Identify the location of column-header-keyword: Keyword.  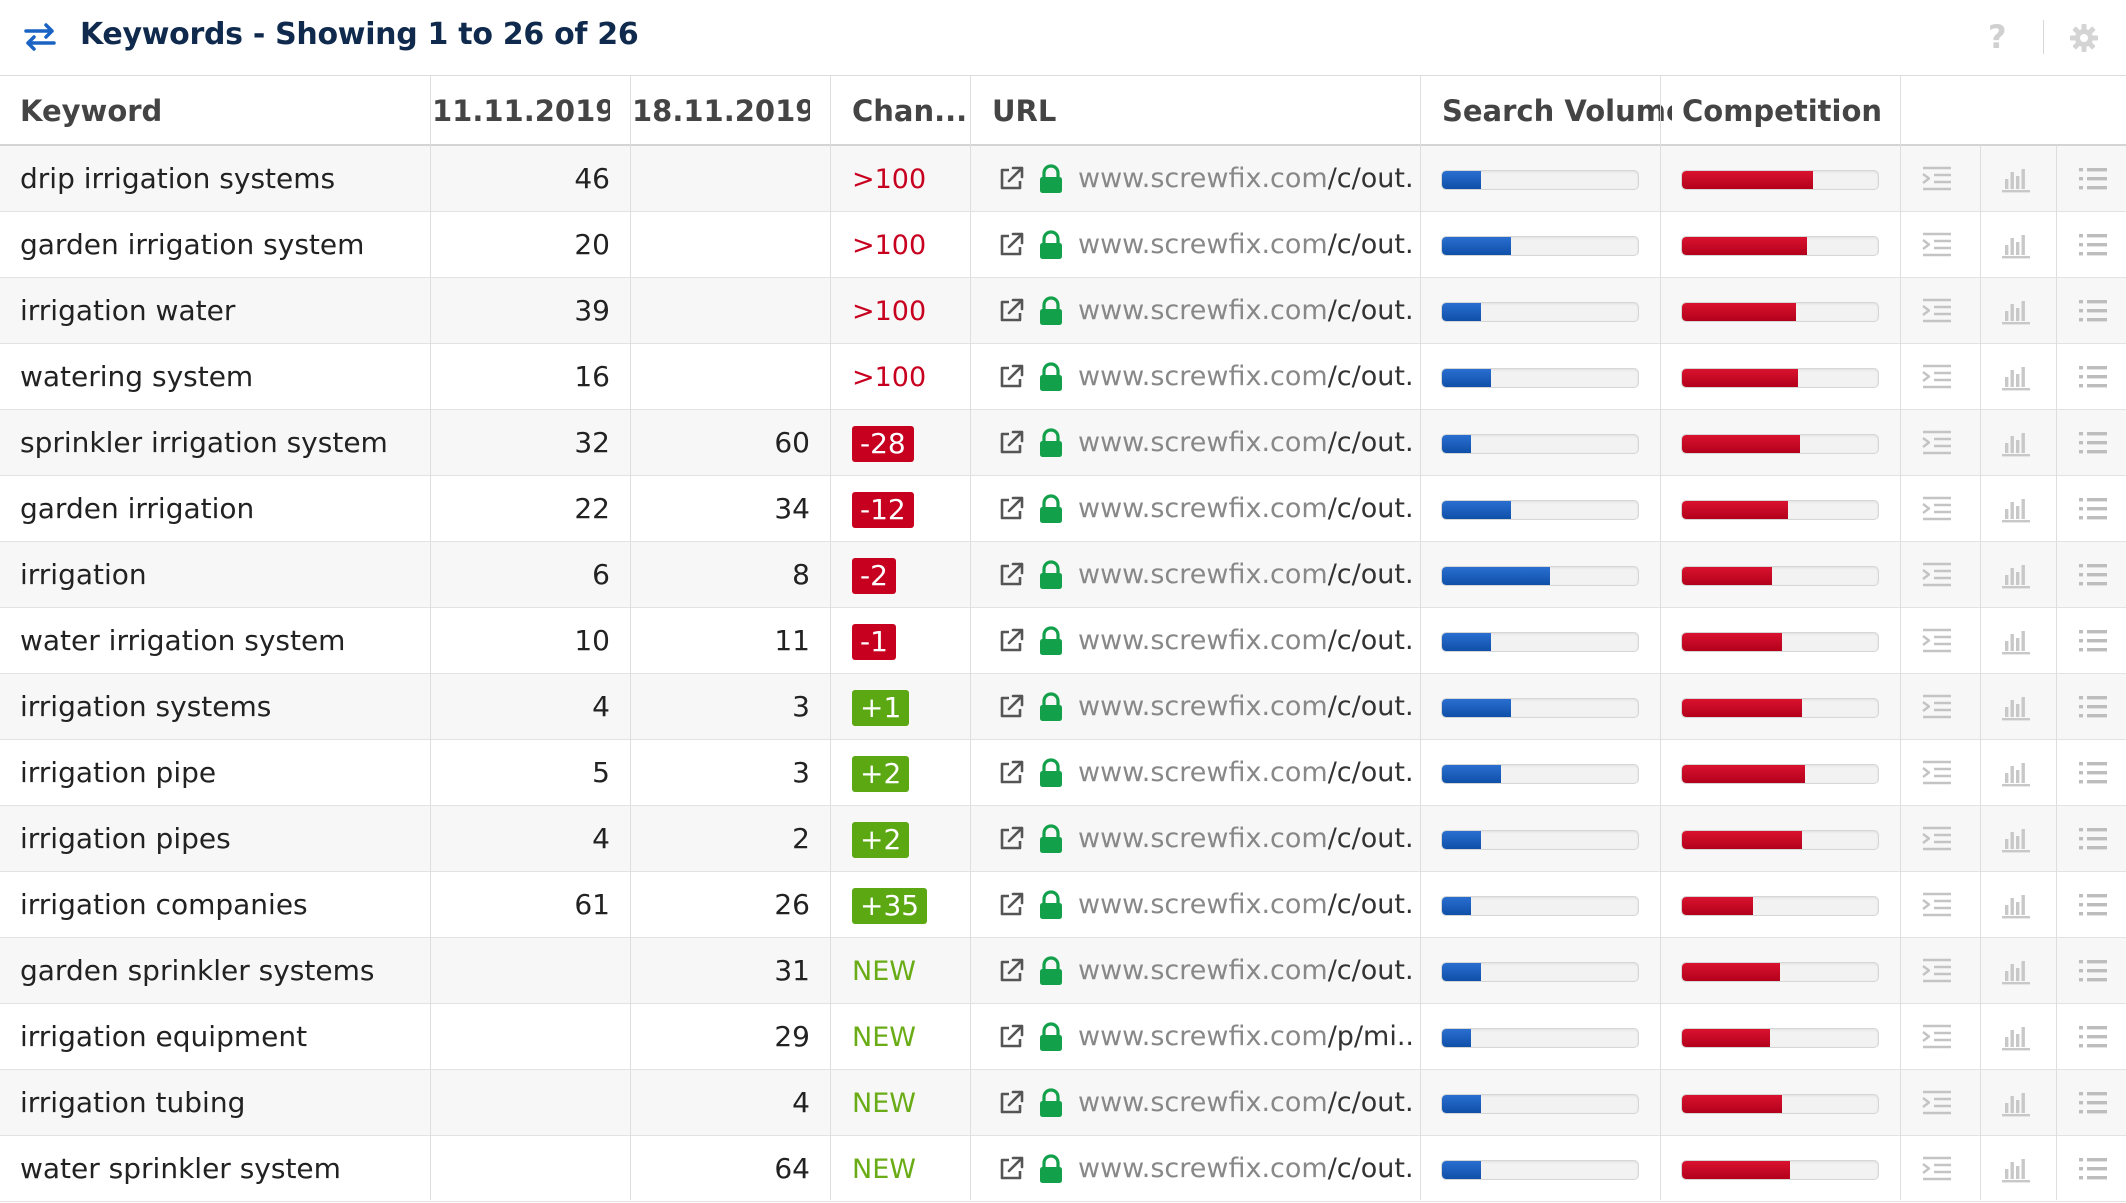
(210, 111).